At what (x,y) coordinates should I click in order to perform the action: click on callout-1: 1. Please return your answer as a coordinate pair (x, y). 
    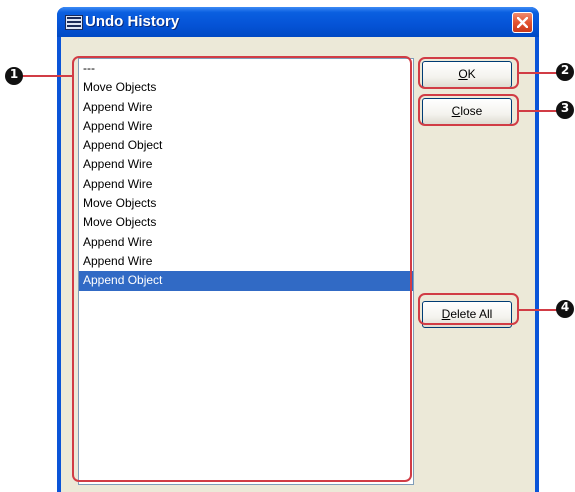
    Looking at the image, I should click on (14, 76).